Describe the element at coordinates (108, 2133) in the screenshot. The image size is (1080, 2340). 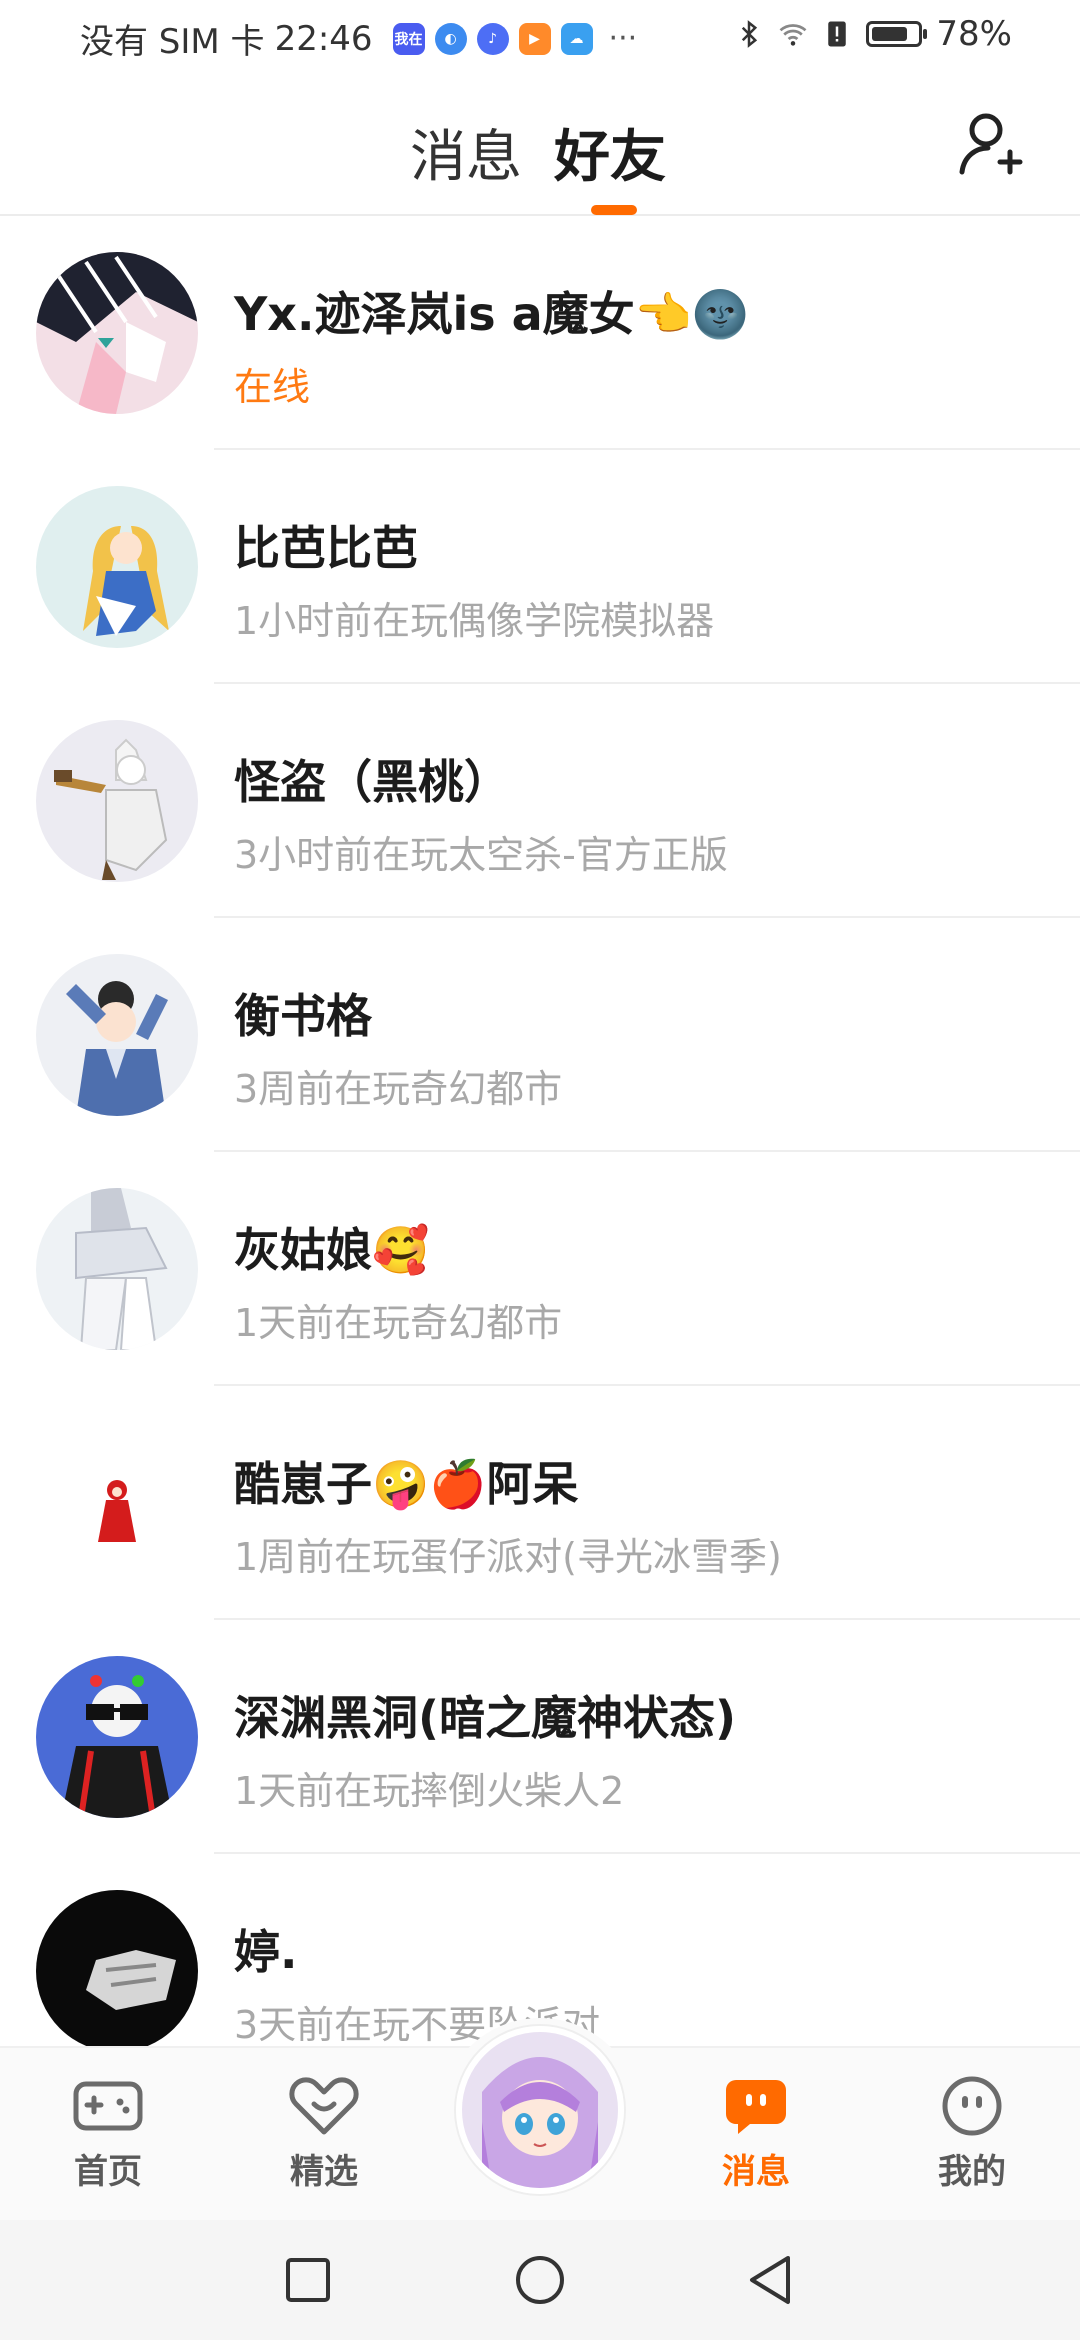
I see `nav-home: 首页` at that location.